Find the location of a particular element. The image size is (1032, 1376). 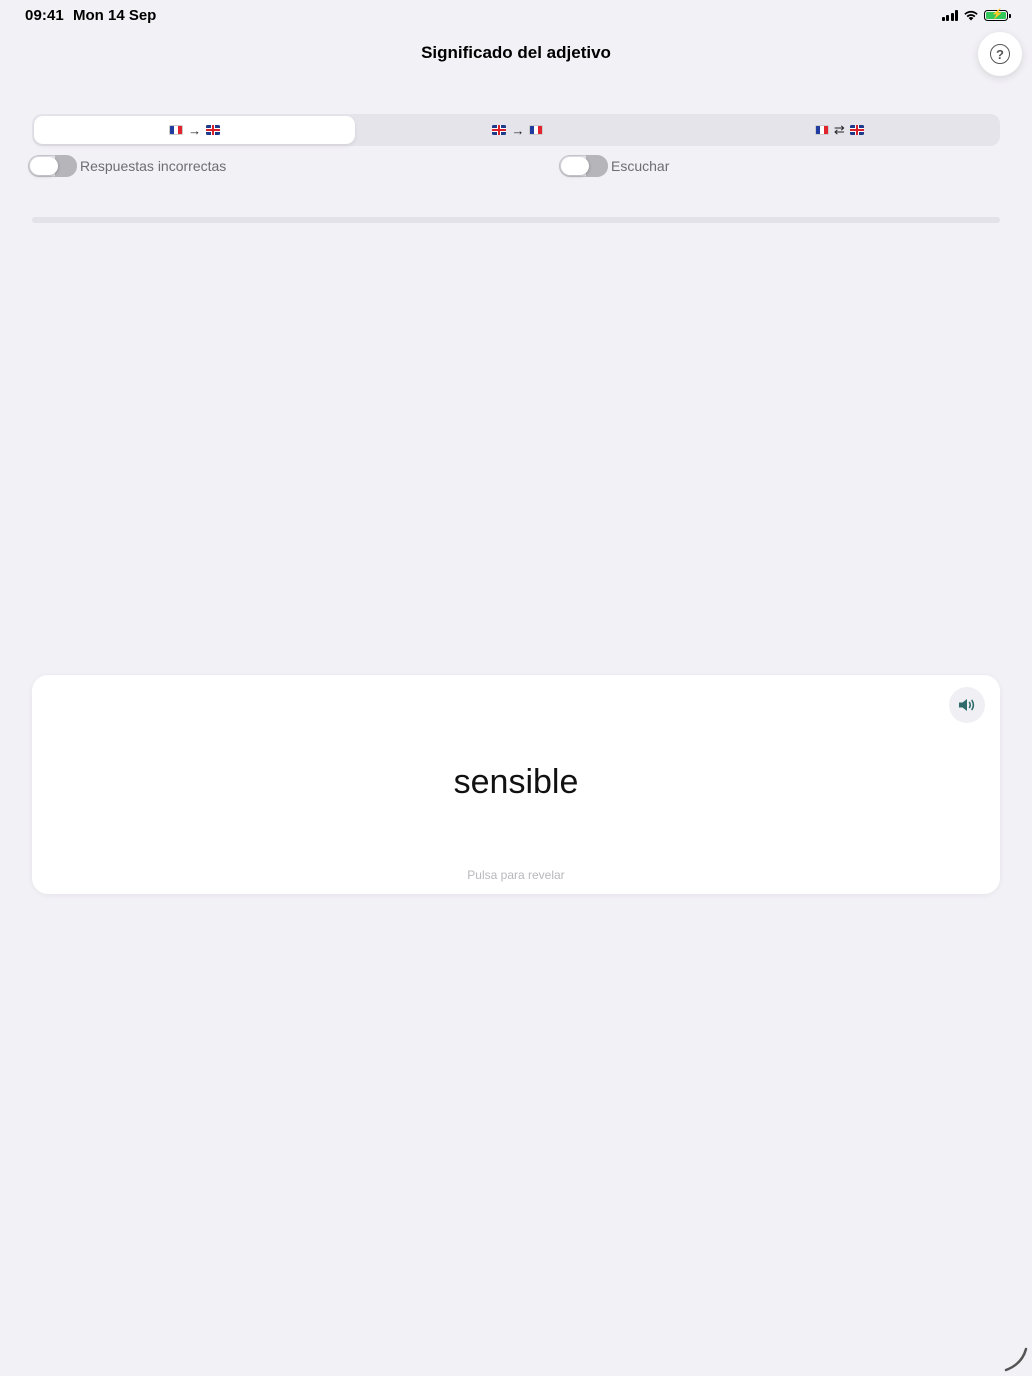

speak-button is located at coordinates (967, 705).